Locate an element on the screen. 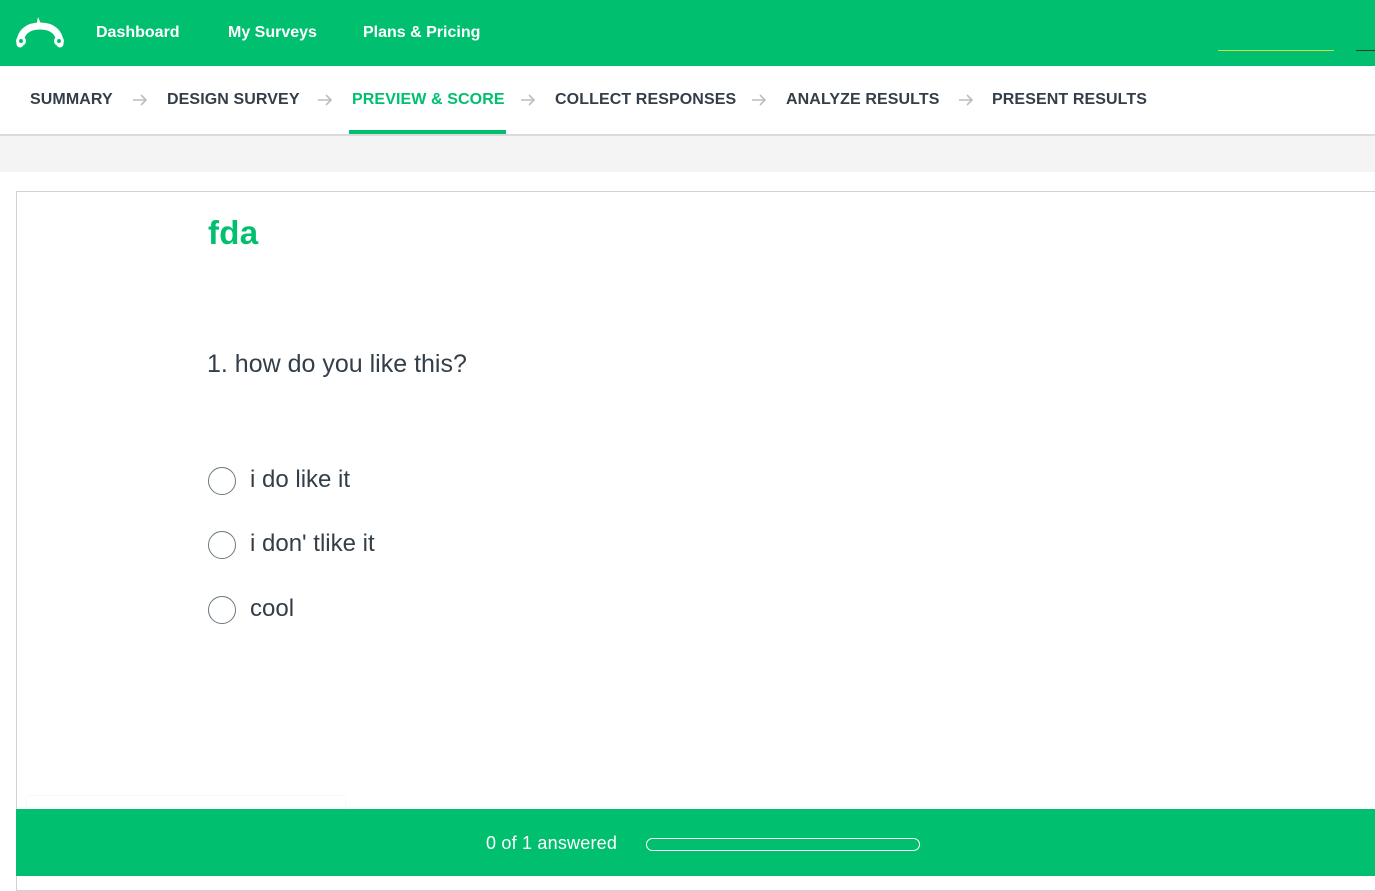 The width and height of the screenshot is (1375, 891). nav-my-surveys: My Surveys is located at coordinates (272, 33).